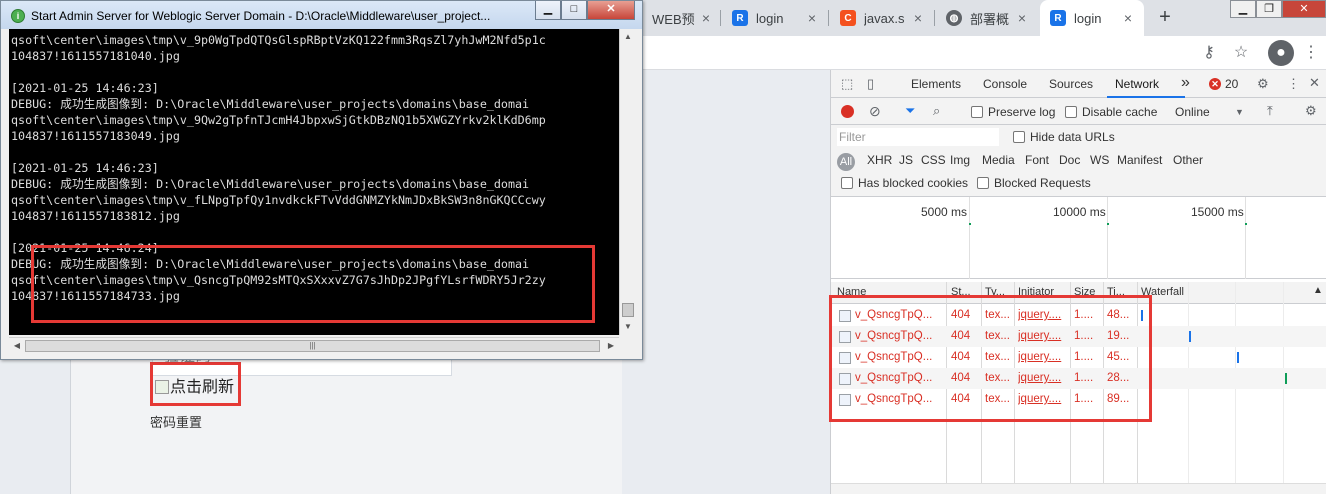 Image resolution: width=1326 pixels, height=494 pixels. What do you see at coordinates (1209, 53) in the screenshot?
I see `key-icon: ⚷` at bounding box center [1209, 53].